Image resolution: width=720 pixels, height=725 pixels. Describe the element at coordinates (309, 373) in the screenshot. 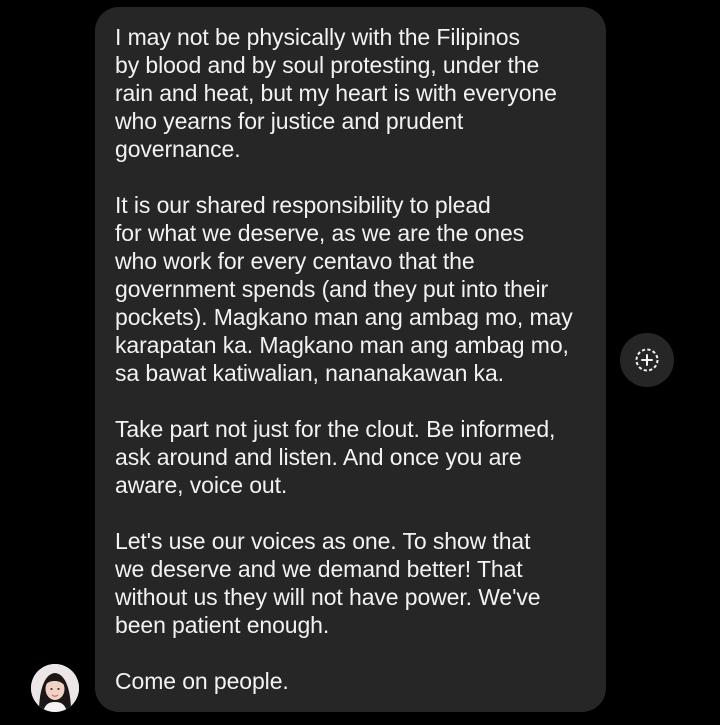

I see `message-line: sa bawat katiwalian, nananakawan ka.` at that location.